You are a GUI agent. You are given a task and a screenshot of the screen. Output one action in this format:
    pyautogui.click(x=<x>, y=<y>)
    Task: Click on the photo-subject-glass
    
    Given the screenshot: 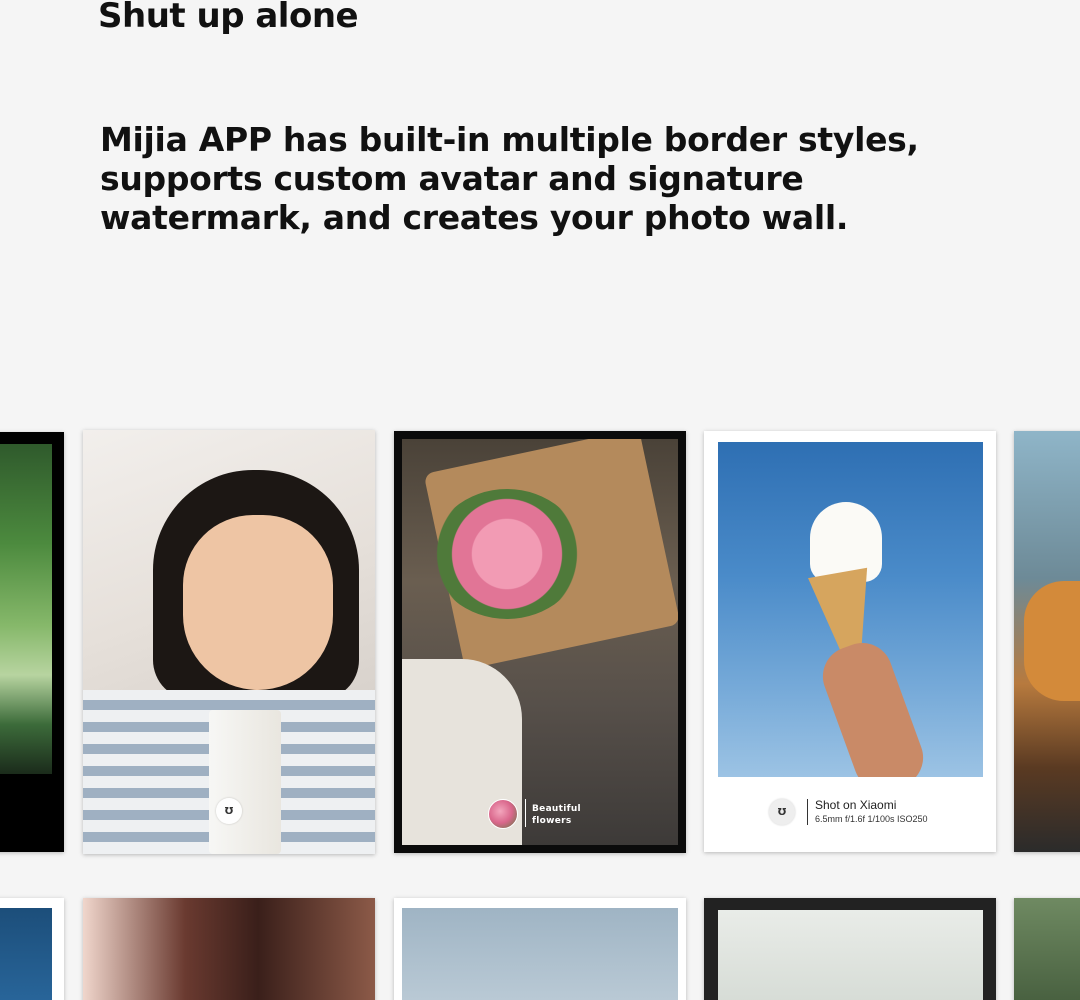 What is the action you would take?
    pyautogui.click(x=245, y=782)
    